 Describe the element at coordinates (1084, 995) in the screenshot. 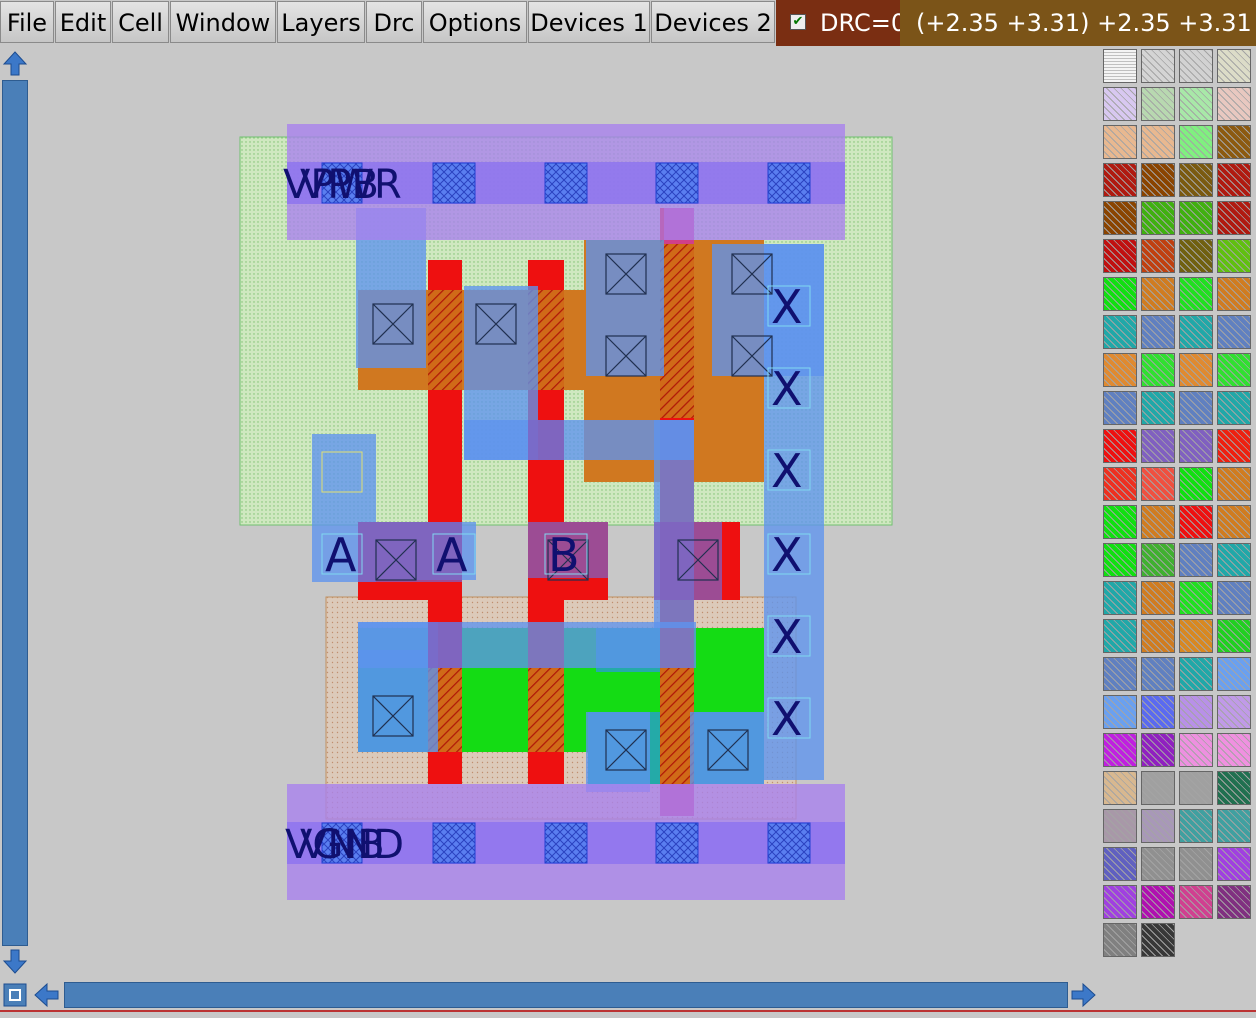

I see `scroll-right-arrow-icon` at that location.